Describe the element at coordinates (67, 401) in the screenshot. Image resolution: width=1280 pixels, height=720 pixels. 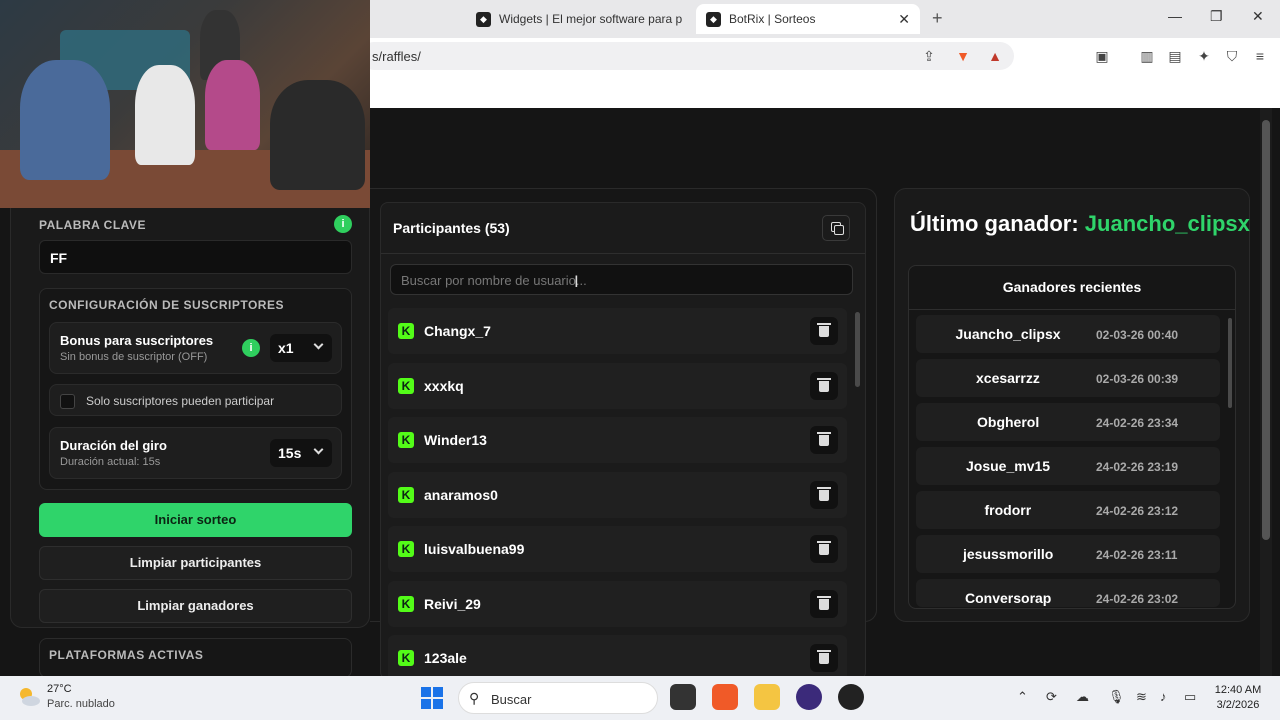
I see `only-subs-checkbox` at that location.